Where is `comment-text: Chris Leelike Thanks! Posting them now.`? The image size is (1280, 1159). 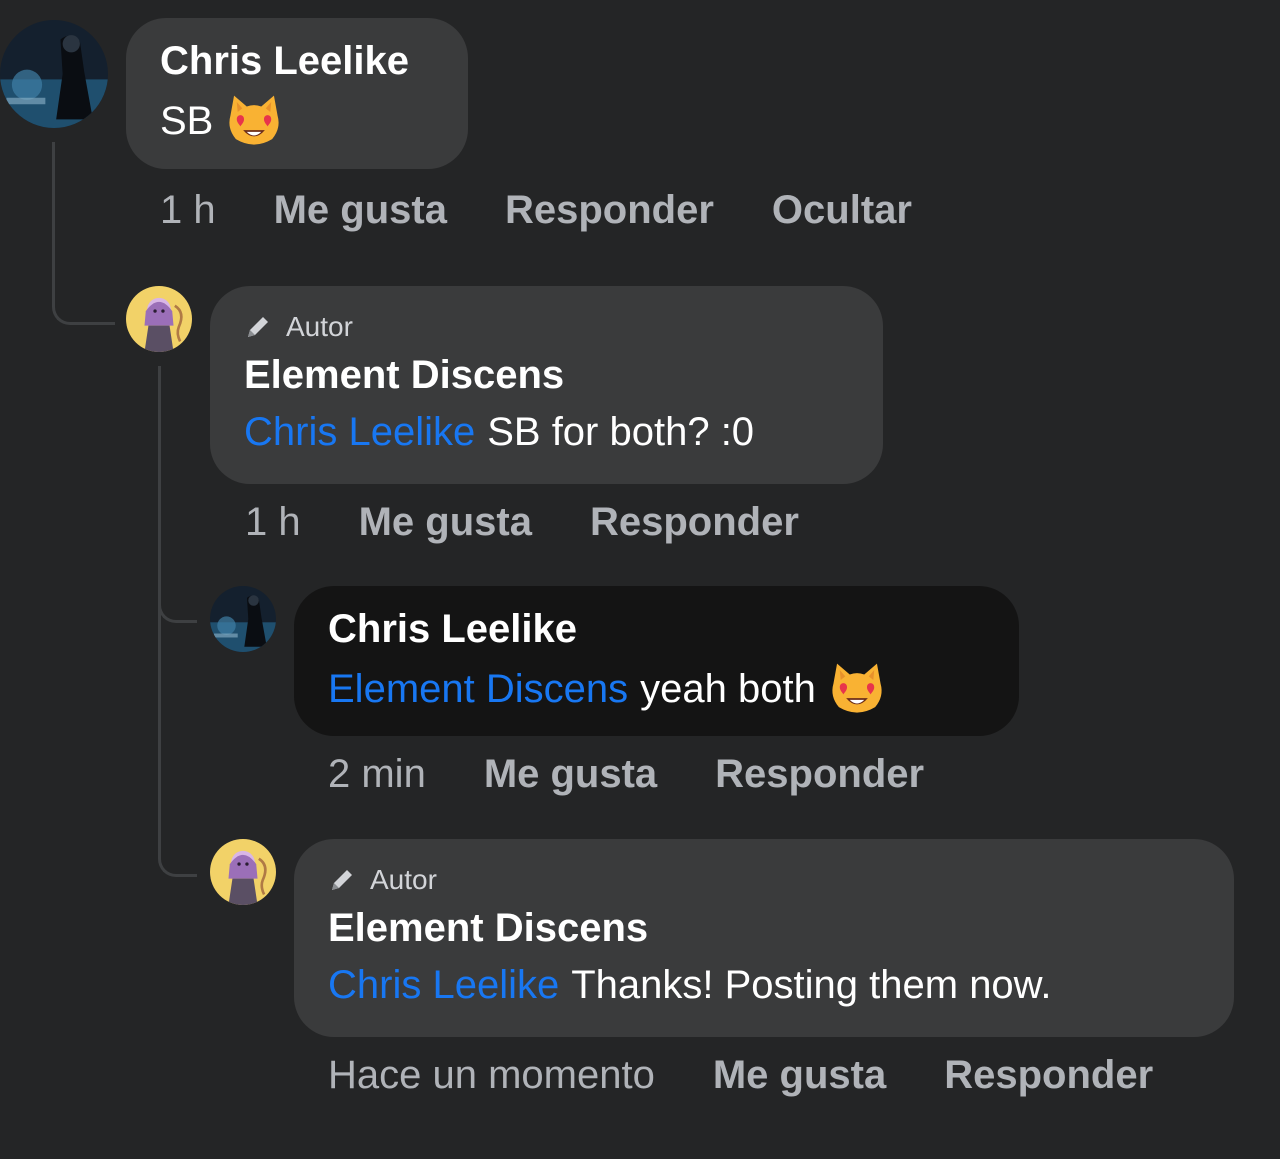 comment-text: Chris Leelike Thanks! Posting them now. is located at coordinates (781, 985).